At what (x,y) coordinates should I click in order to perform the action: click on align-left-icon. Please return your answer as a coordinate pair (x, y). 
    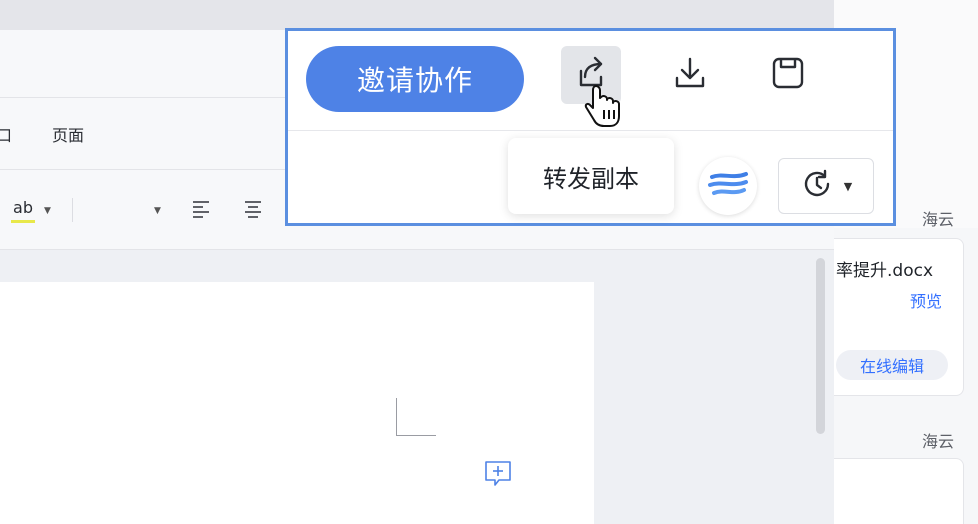
    Looking at the image, I should click on (201, 209).